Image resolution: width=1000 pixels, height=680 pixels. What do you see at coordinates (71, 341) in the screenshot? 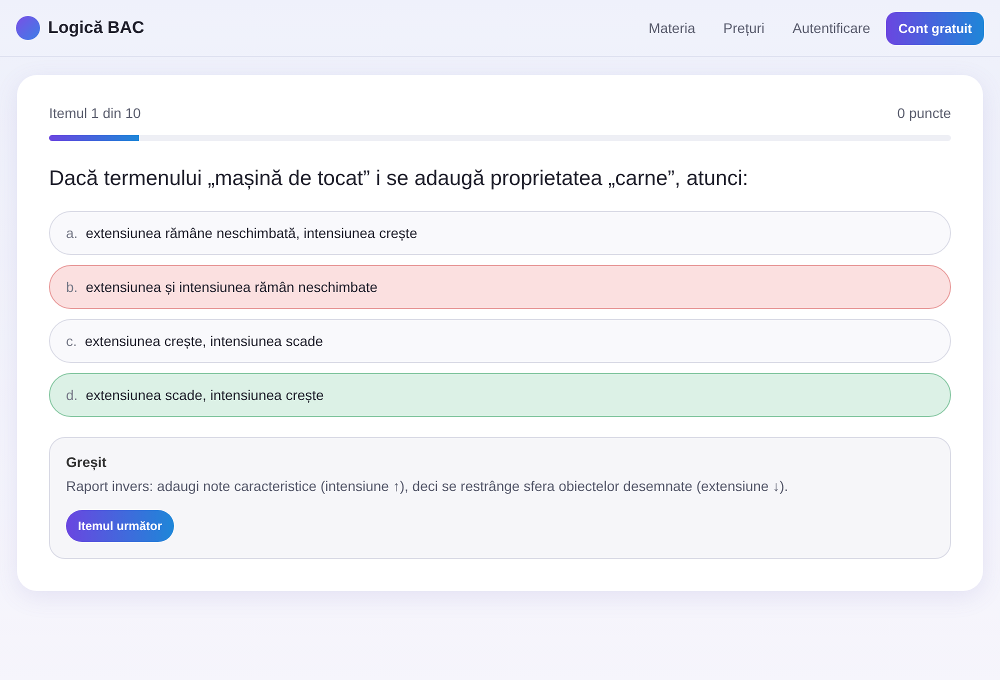
I see `option-letter: c.` at bounding box center [71, 341].